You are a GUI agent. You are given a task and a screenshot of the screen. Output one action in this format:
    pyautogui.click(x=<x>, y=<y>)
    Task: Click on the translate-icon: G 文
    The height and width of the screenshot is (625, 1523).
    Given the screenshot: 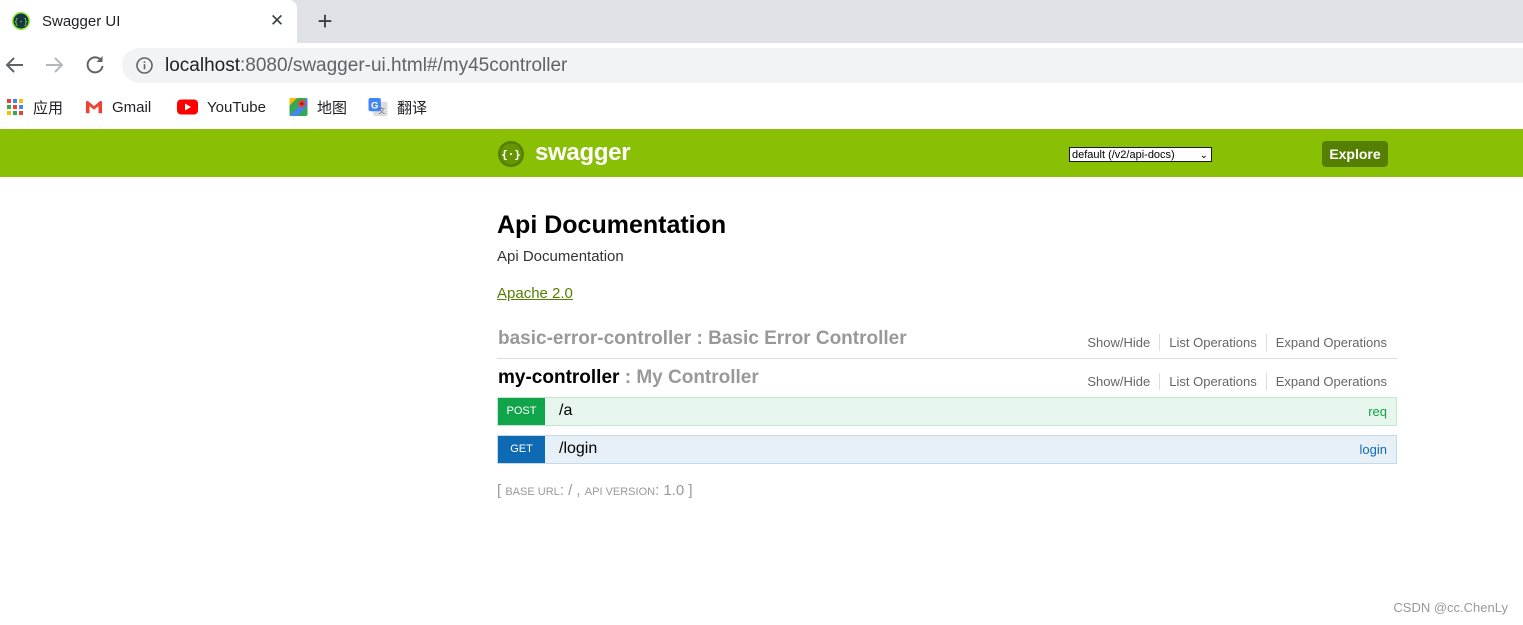 What is the action you would take?
    pyautogui.click(x=378, y=107)
    